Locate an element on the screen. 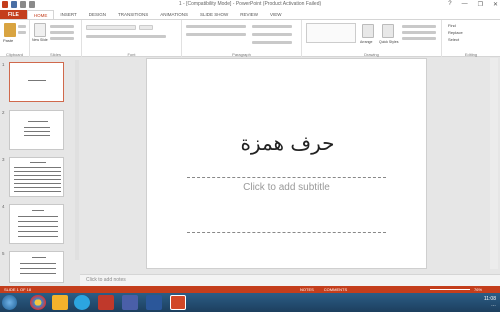 This screenshot has width=500, height=312. tab-transitions: TRANSITIONS is located at coordinates (133, 14).